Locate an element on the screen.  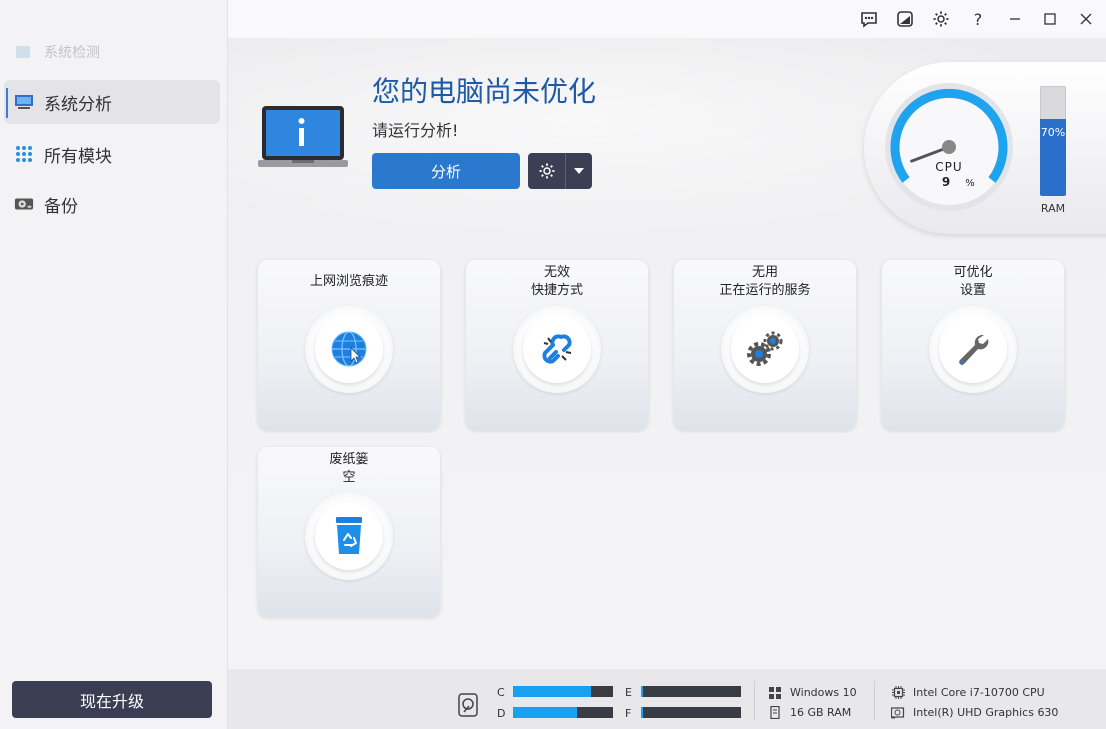
sidebar-item-system-analysis: 系统分析 is located at coordinates (112, 102).